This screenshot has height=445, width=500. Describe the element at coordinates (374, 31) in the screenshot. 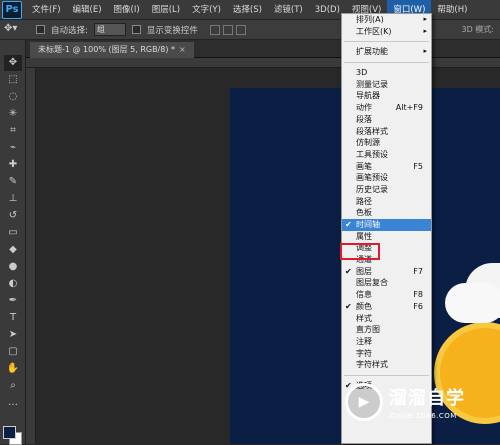

I see `menu-item-label: 工作区(K)` at that location.